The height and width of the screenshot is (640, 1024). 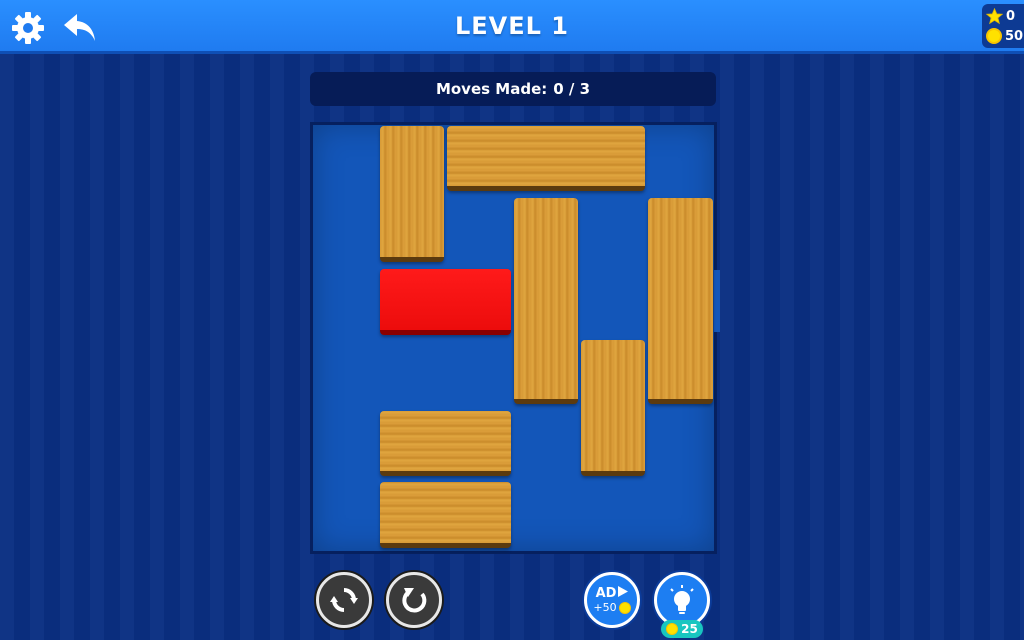 I want to click on hint-cost-badge: 25, so click(x=682, y=629).